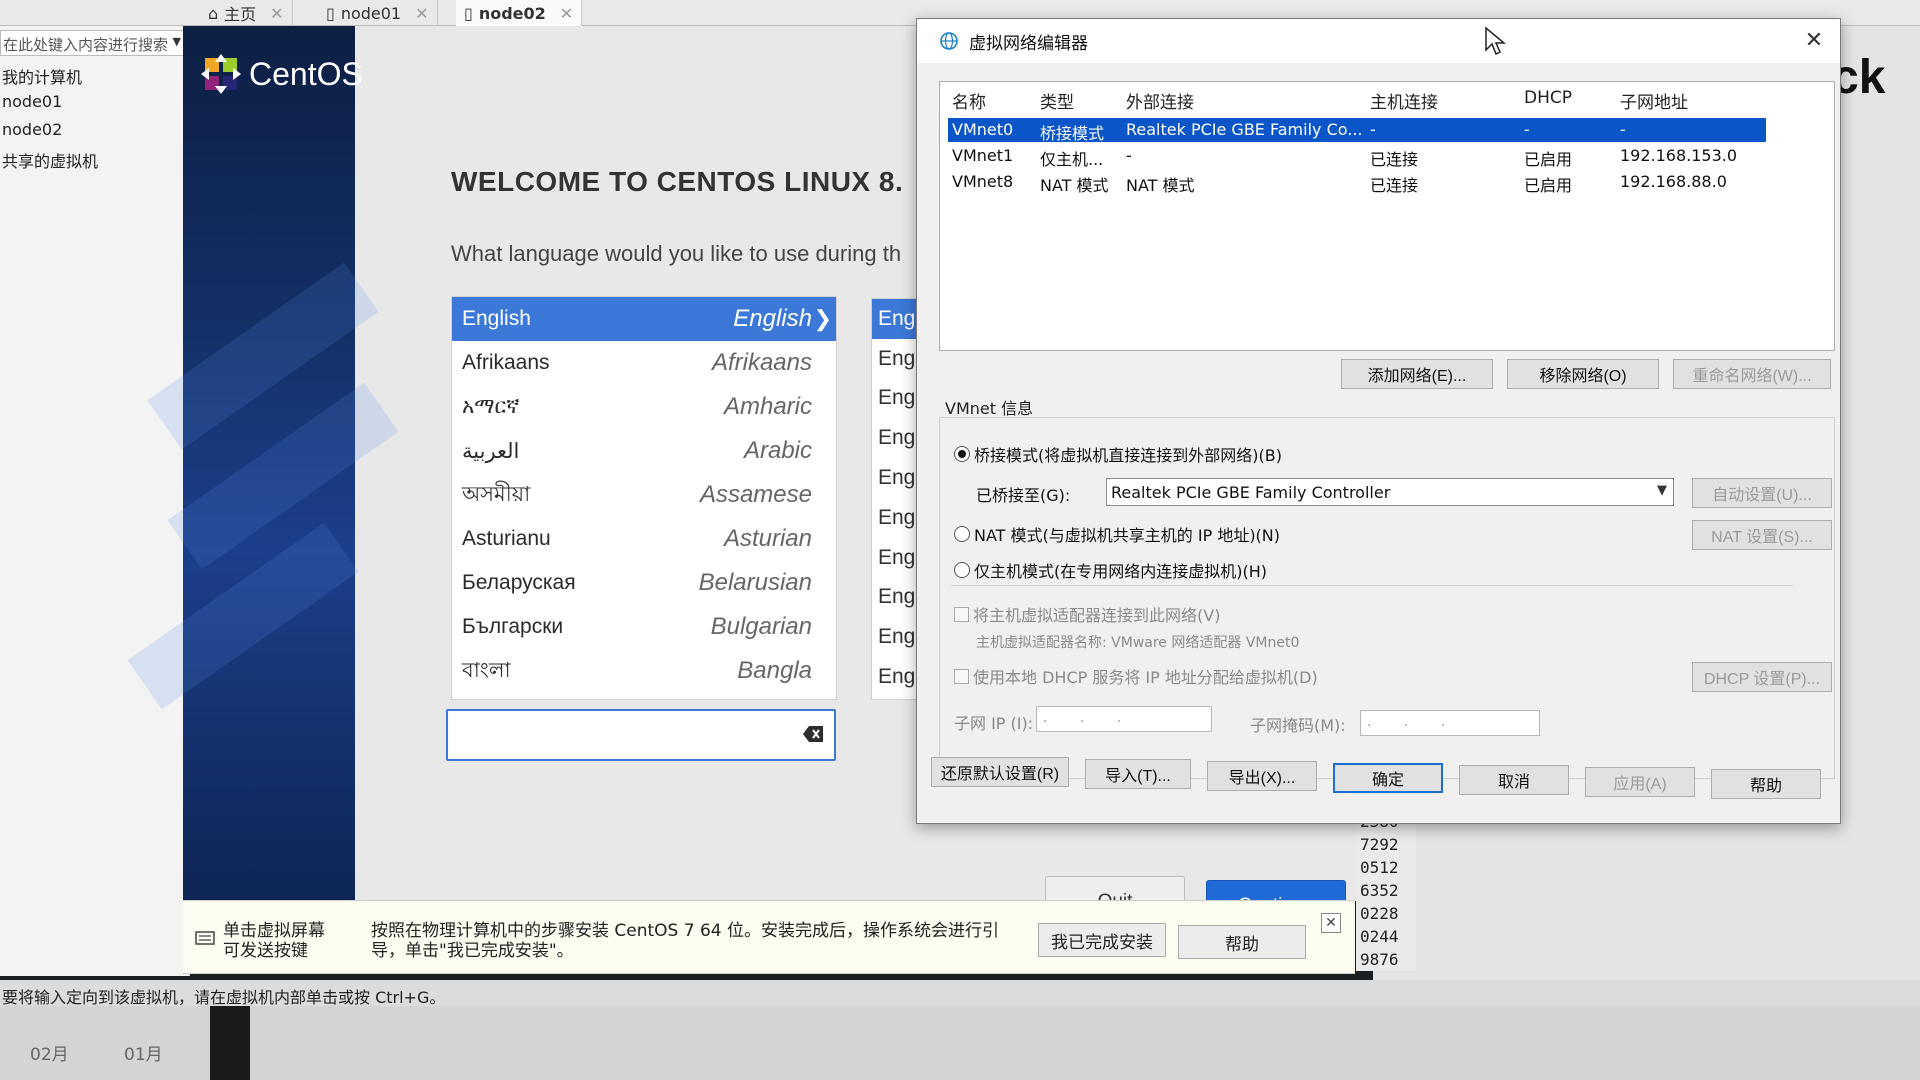 This screenshot has height=1080, width=1920. I want to click on tab-label: node02, so click(512, 13).